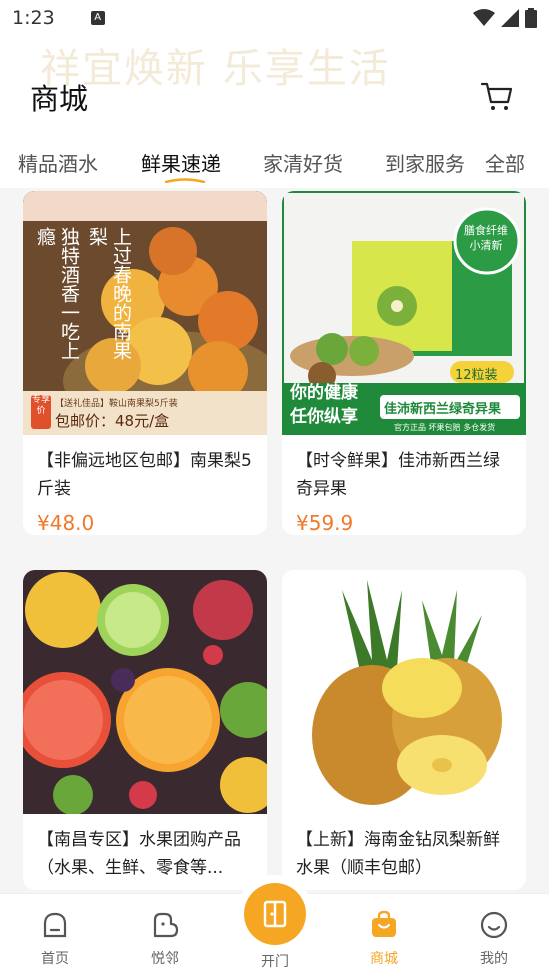 The image size is (549, 976). I want to click on tab-fresh-fruit: 鲜果速递, so click(181, 165).